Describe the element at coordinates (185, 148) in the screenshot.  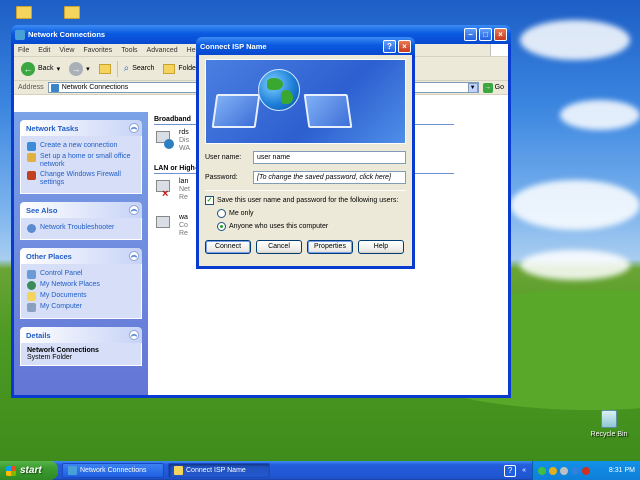
I see `connection-device: WA` at that location.